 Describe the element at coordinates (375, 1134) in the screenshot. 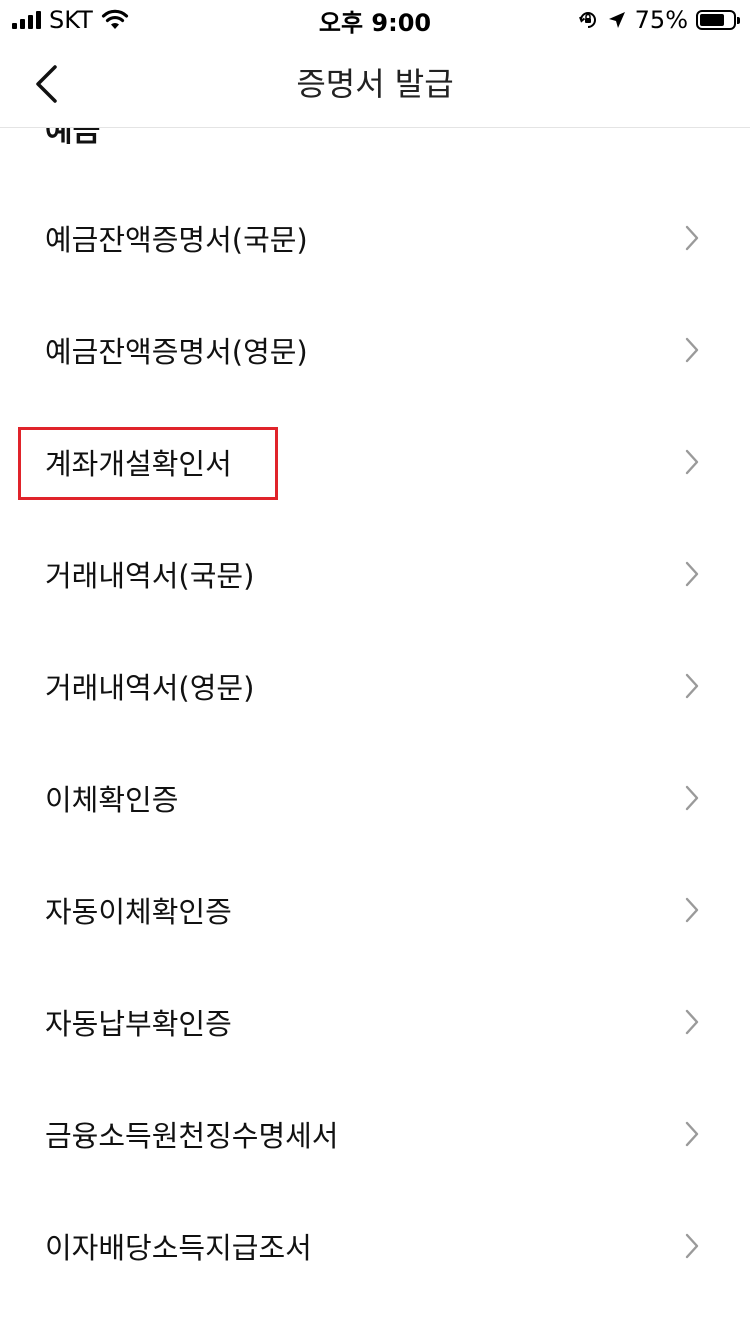

I see `list-item: 금융소득원천징수명세서` at that location.